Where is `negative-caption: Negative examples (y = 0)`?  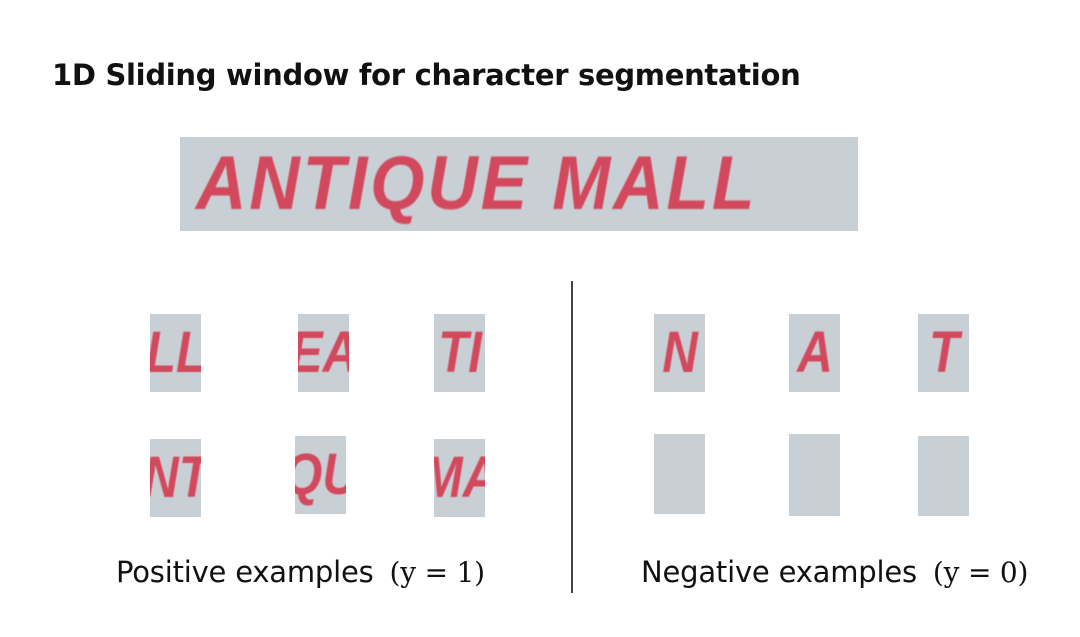
negative-caption: Negative examples (y = 0) is located at coordinates (834, 572).